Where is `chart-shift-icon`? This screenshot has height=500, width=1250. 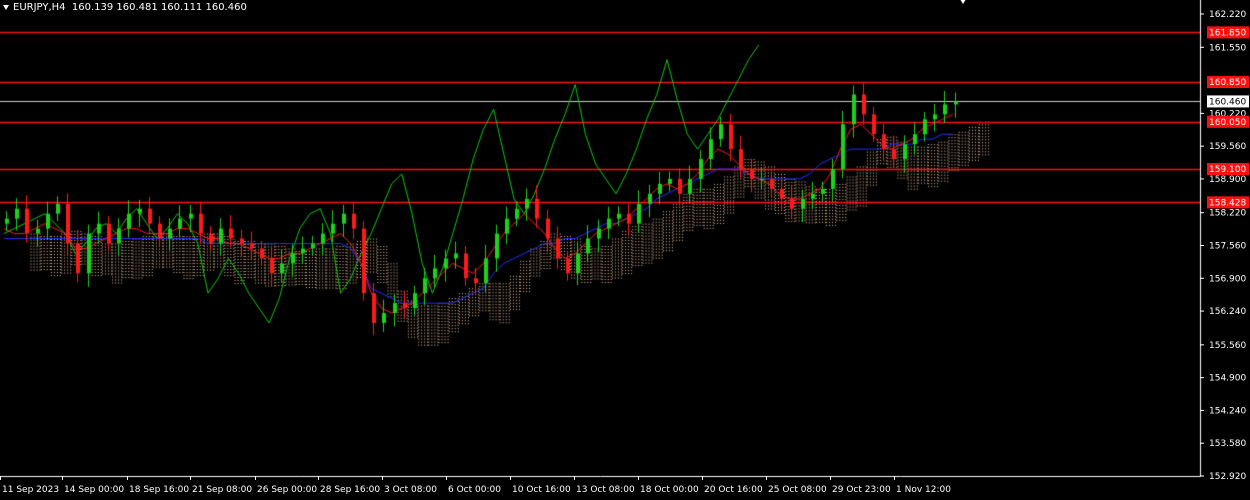 chart-shift-icon is located at coordinates (963, 2).